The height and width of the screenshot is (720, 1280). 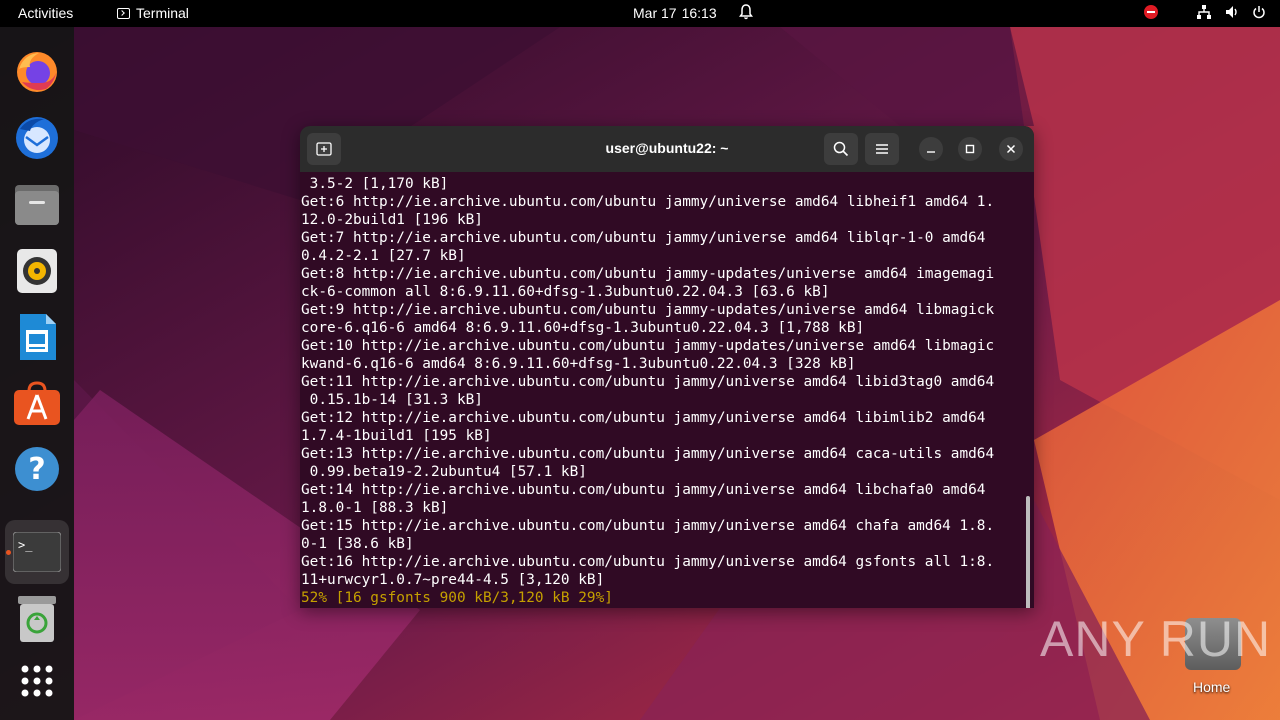 What do you see at coordinates (37, 619) in the screenshot?
I see `trash-icon` at bounding box center [37, 619].